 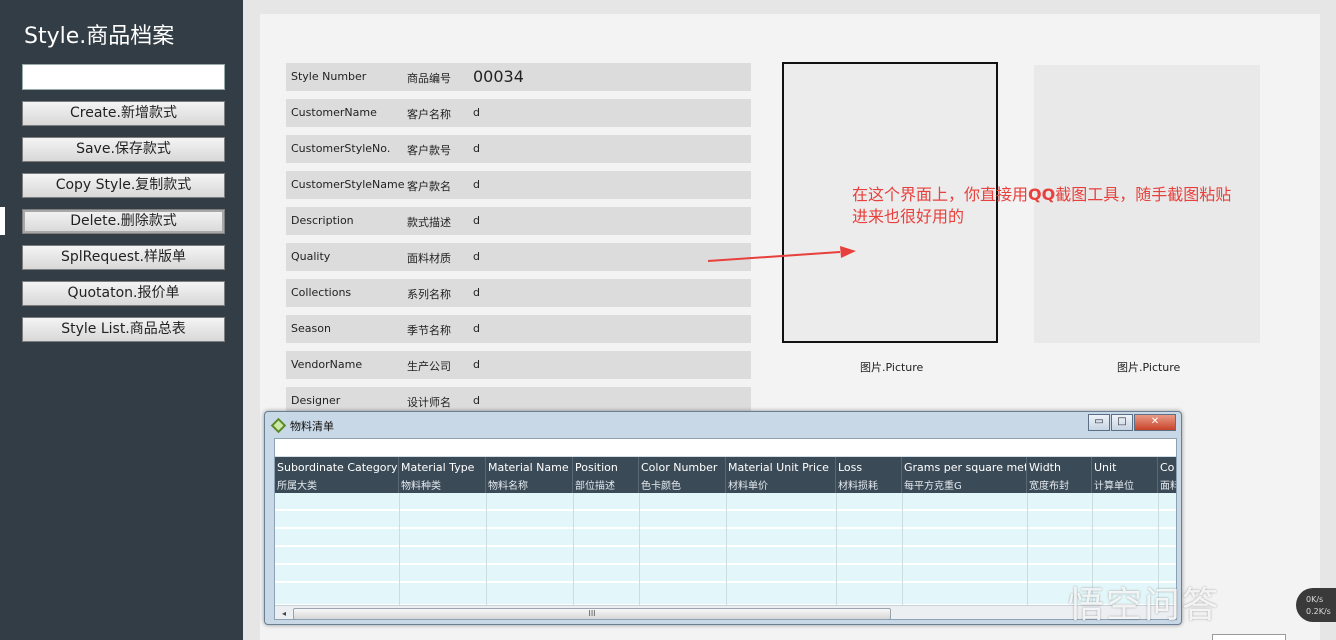 I want to click on grid-toolbar, so click(x=725, y=448).